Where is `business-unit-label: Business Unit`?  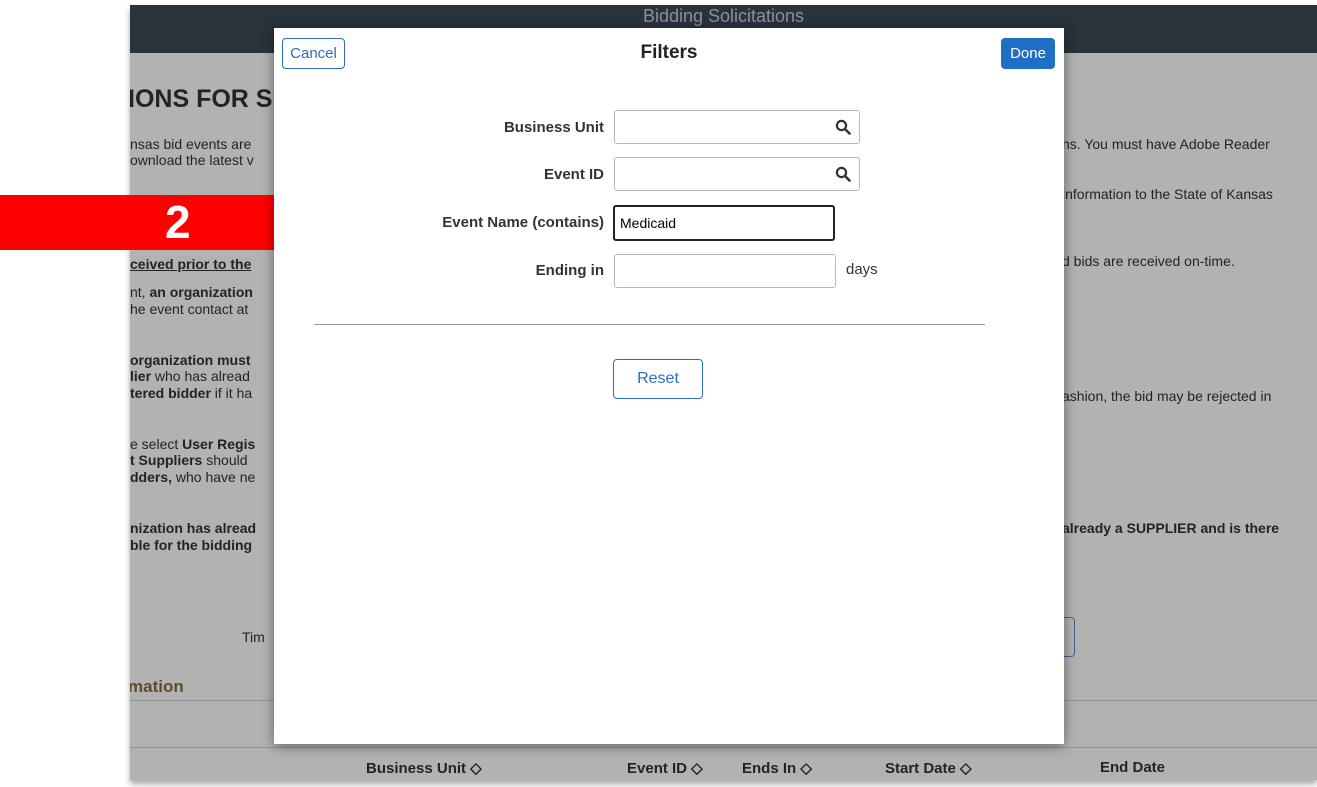 business-unit-label: Business Unit is located at coordinates (553, 127).